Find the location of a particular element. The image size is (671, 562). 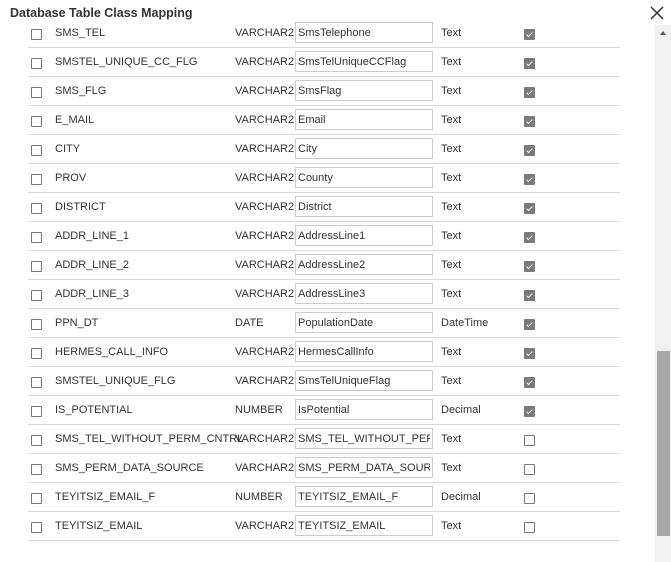

table-row: E_MAIL VARCHAR2 Text is located at coordinates (324, 120).